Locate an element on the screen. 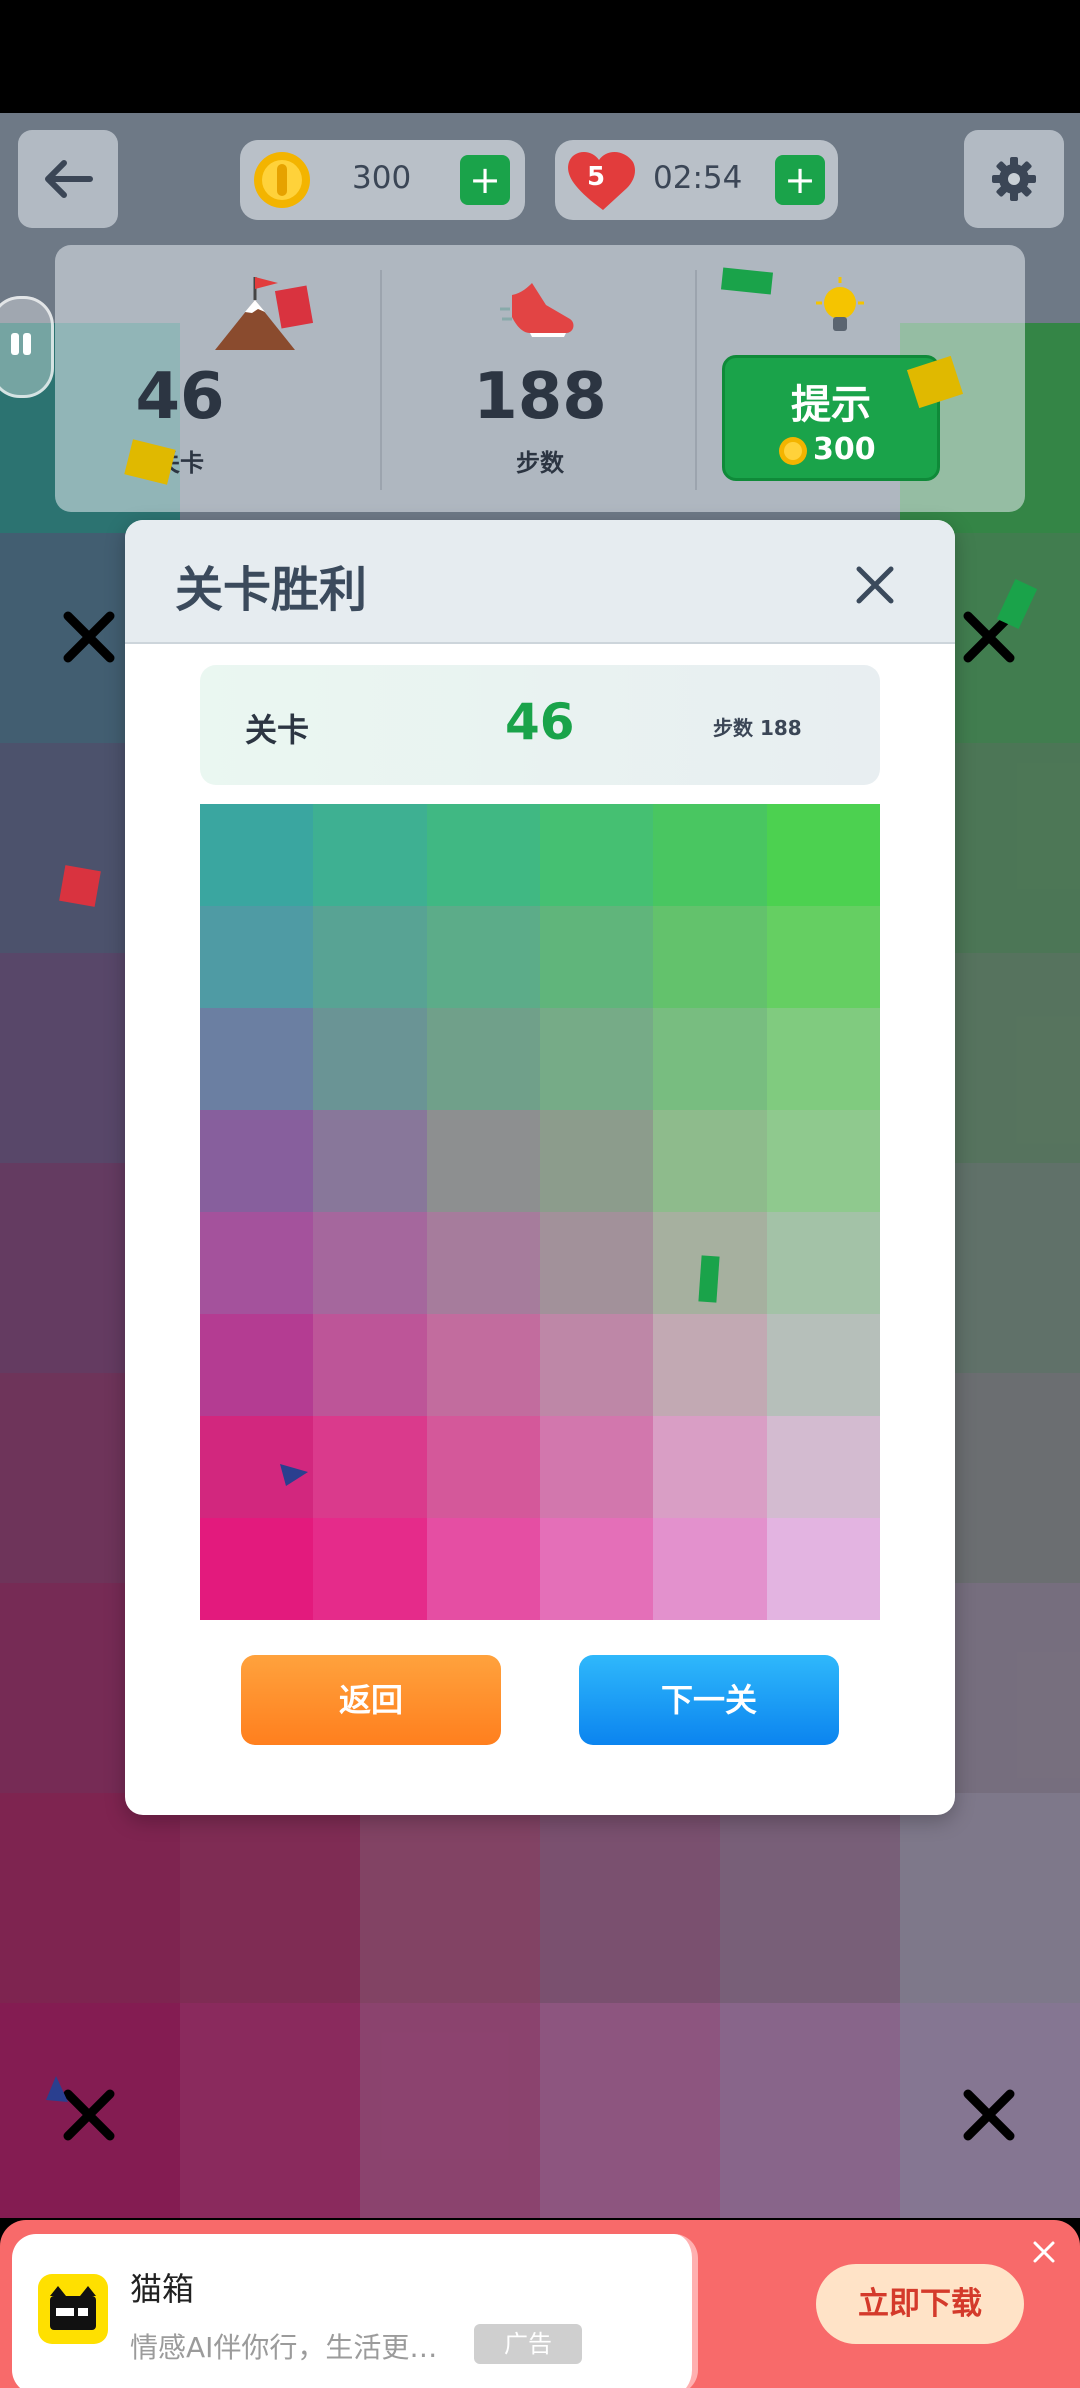 The height and width of the screenshot is (2388, 1080). back-button is located at coordinates (68, 179).